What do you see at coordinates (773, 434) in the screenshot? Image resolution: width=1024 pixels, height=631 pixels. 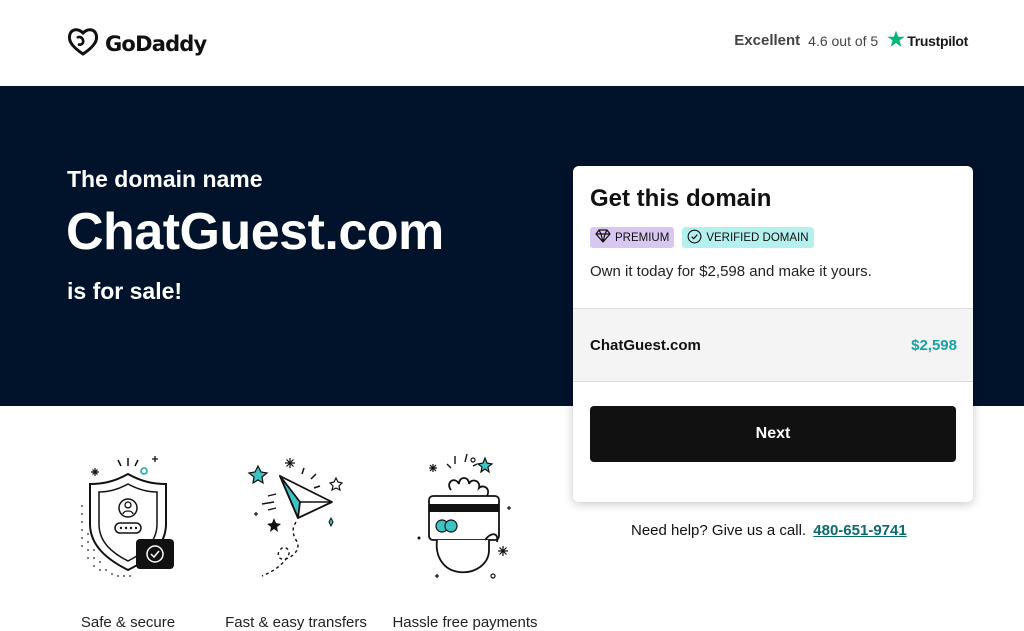 I see `next-button: Next` at bounding box center [773, 434].